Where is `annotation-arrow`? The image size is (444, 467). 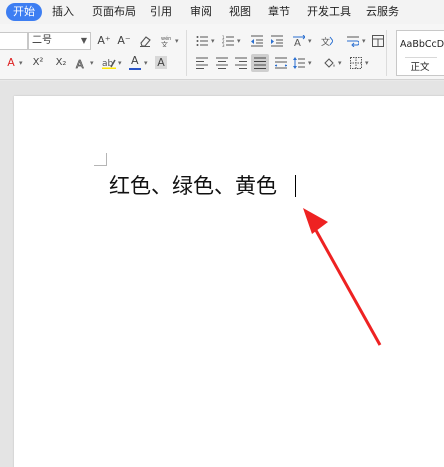
annotation-arrow is located at coordinates (342, 277).